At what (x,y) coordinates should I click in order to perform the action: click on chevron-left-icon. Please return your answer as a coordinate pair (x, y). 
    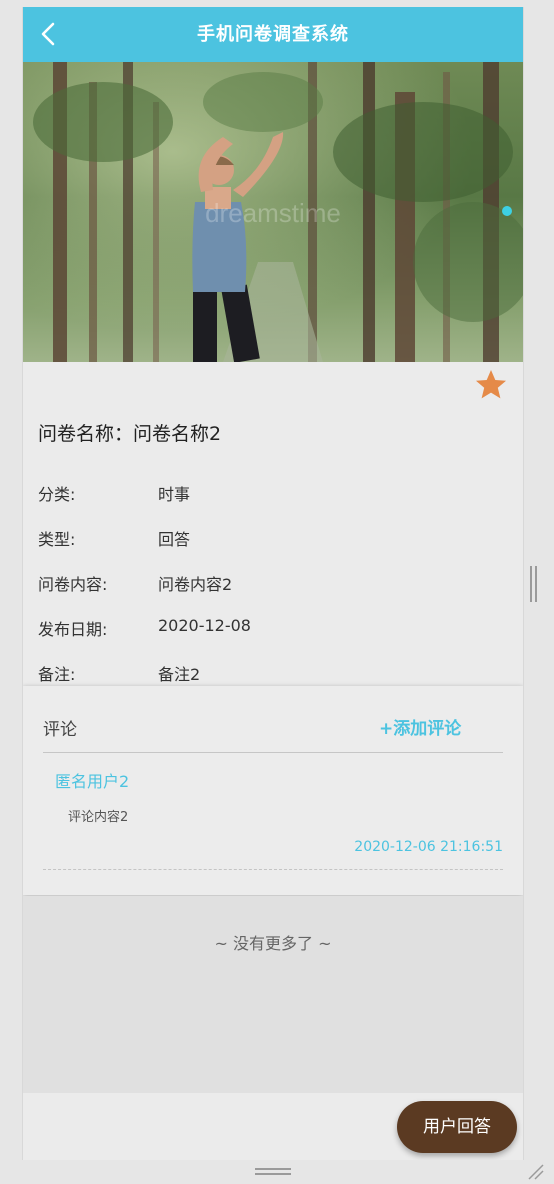
    Looking at the image, I should click on (48, 34).